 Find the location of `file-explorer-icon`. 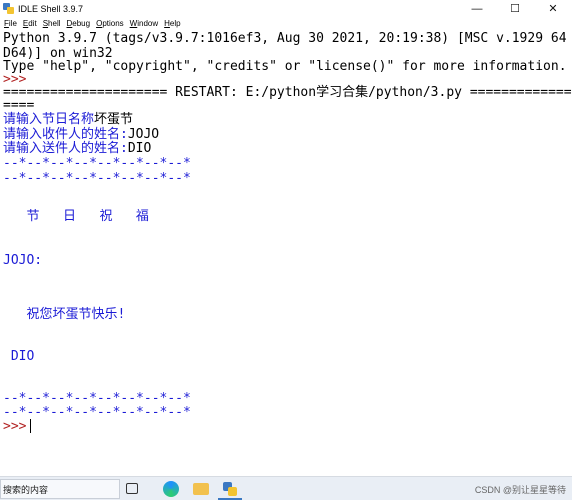

file-explorer-icon is located at coordinates (201, 489).